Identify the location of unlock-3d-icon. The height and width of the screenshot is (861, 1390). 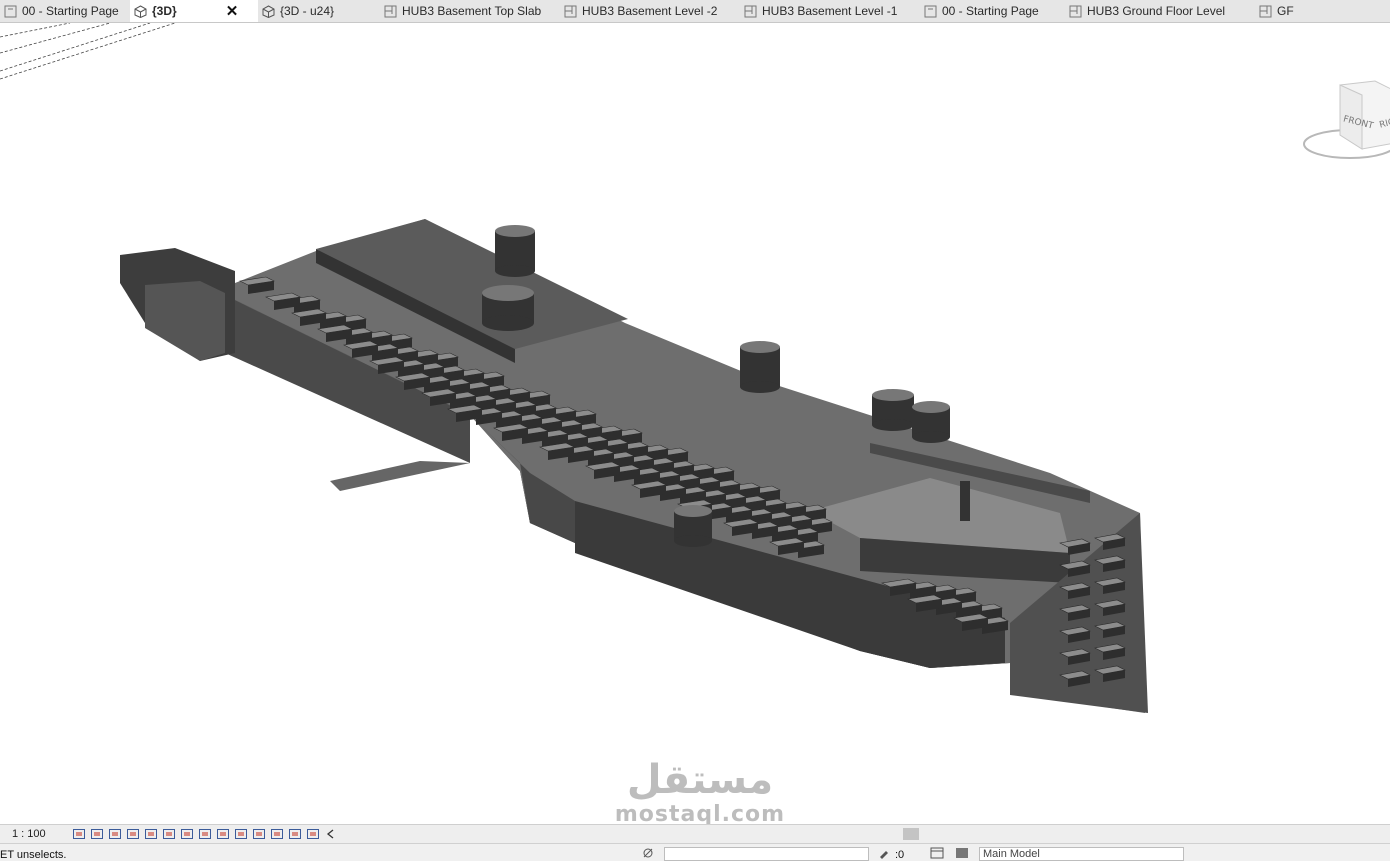
(205, 834).